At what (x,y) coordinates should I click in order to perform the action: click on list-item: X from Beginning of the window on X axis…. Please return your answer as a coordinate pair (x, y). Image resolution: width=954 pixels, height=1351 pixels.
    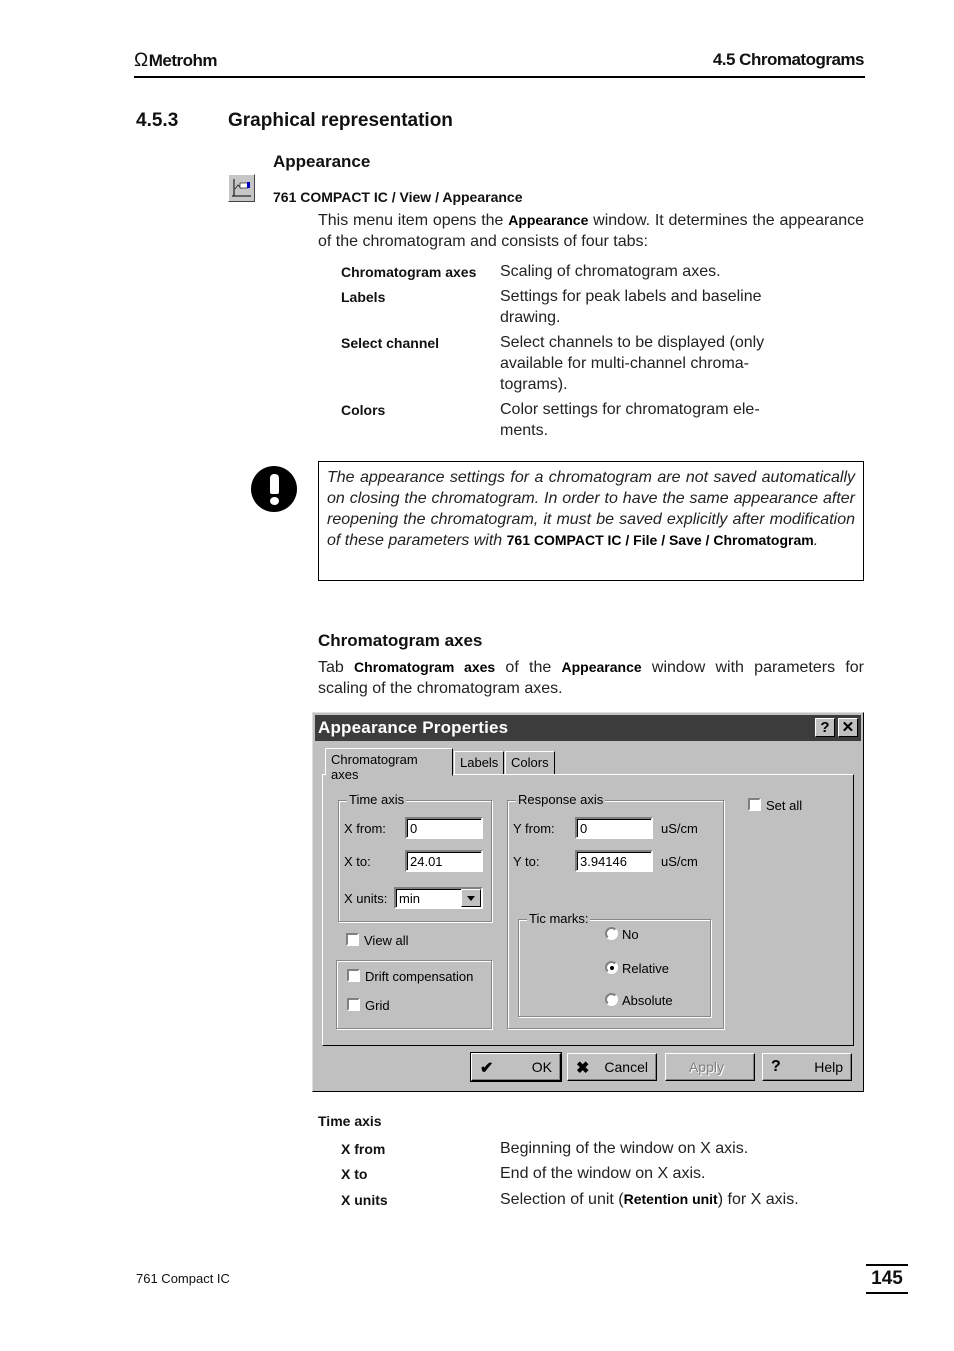
    Looking at the image, I should click on (591, 1149).